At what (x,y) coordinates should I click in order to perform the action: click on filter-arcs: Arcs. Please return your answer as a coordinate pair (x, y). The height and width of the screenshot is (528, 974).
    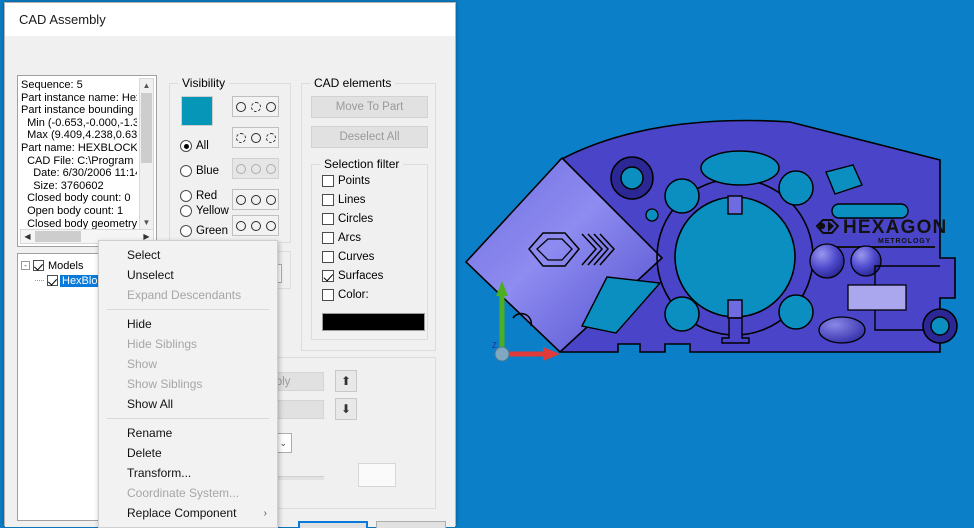
    Looking at the image, I should click on (341, 238).